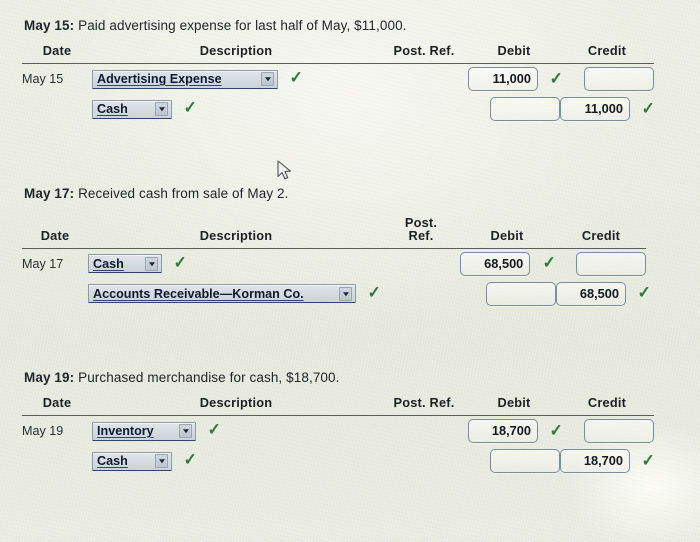 Image resolution: width=700 pixels, height=542 pixels. What do you see at coordinates (591, 293) in the screenshot?
I see `credit-input: 68,500` at bounding box center [591, 293].